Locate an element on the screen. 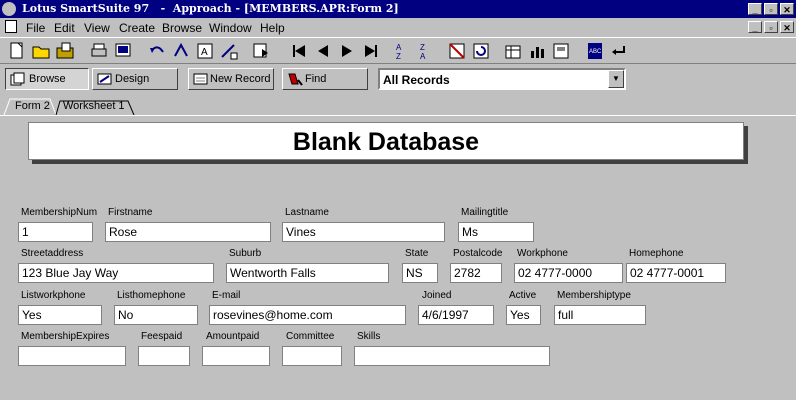  spell-check-icon: ABC is located at coordinates (595, 51).